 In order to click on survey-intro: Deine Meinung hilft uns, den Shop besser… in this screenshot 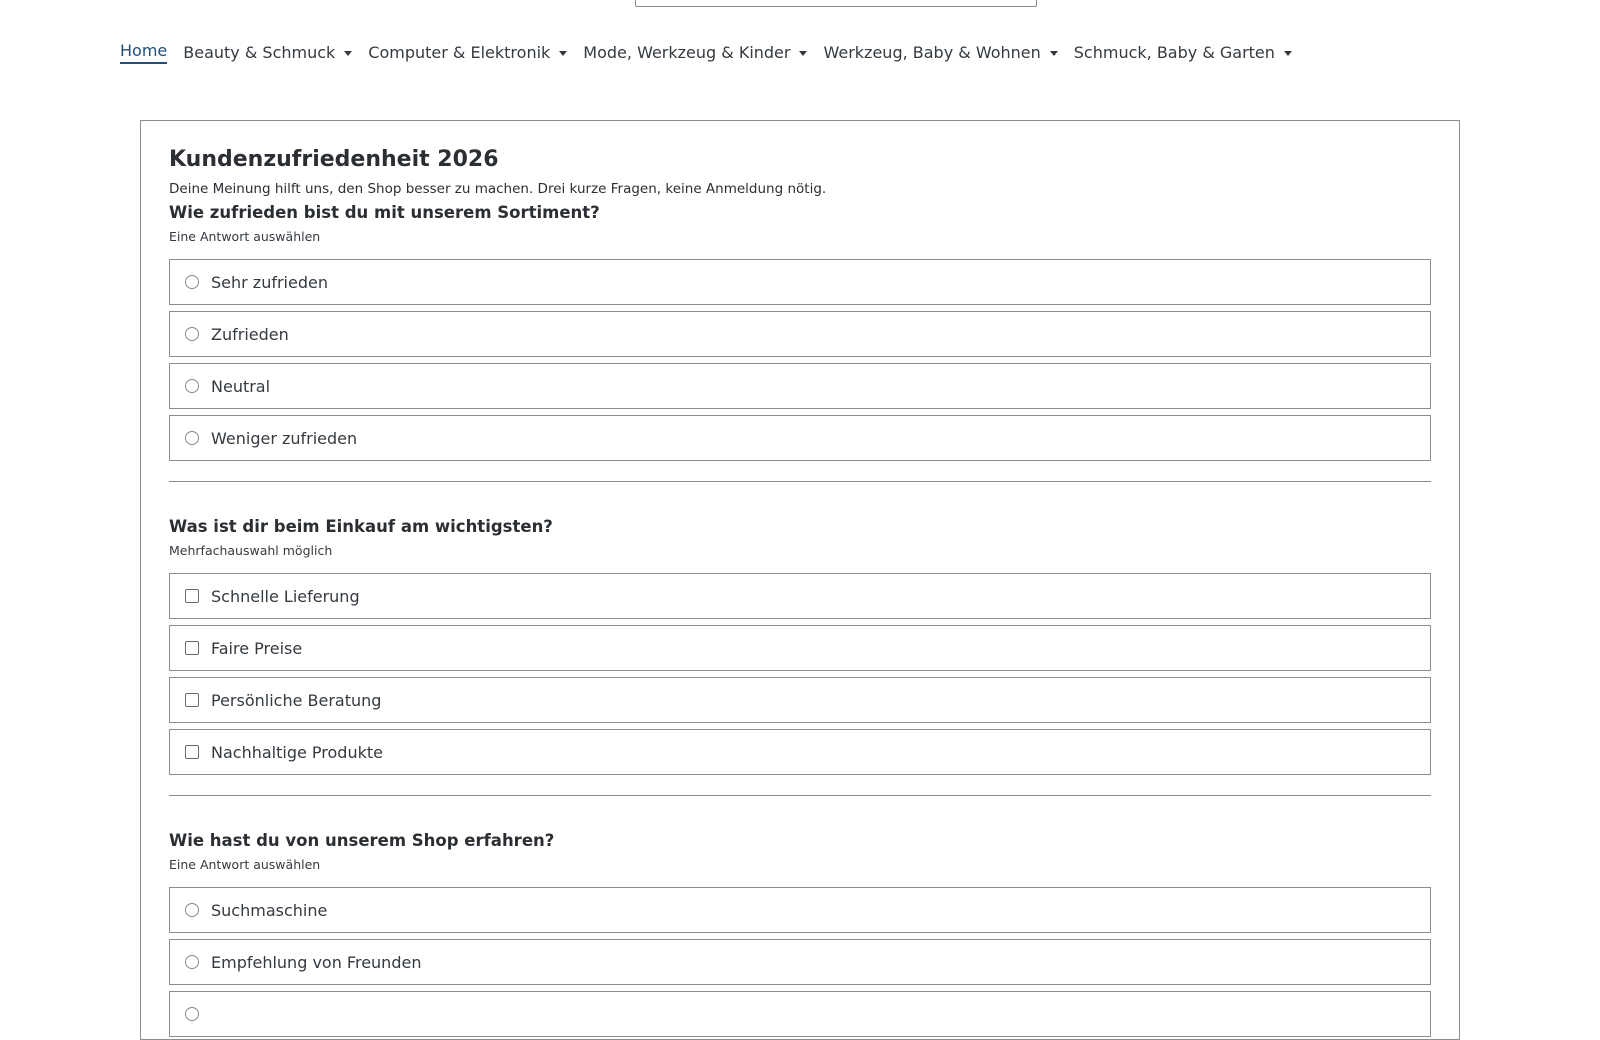, I will do `click(498, 189)`.